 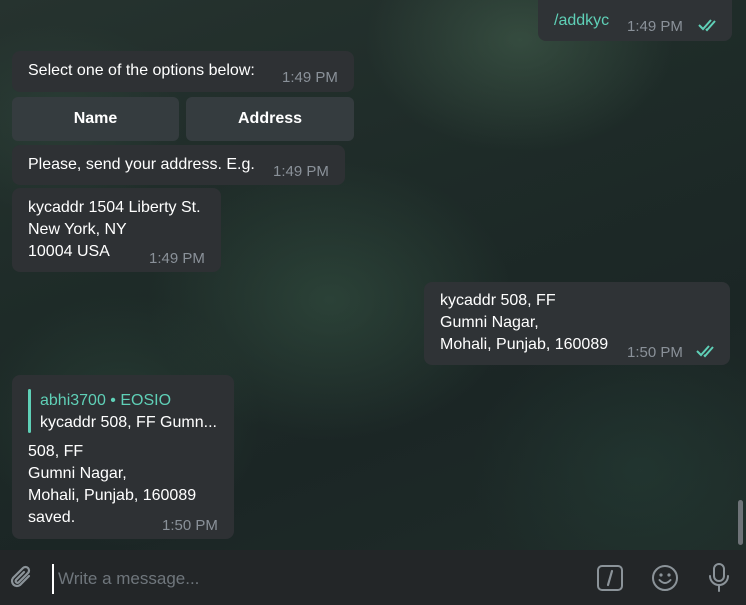 What do you see at coordinates (610, 580) in the screenshot?
I see `slash-command-icon` at bounding box center [610, 580].